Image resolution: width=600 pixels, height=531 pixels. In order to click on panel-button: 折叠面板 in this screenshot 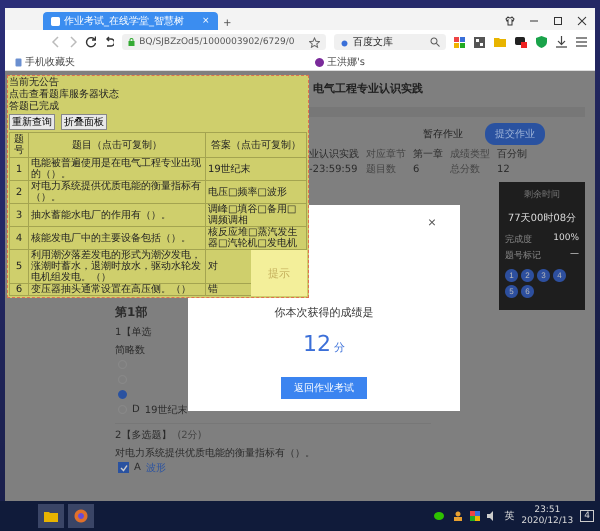, I will do `click(84, 122)`.